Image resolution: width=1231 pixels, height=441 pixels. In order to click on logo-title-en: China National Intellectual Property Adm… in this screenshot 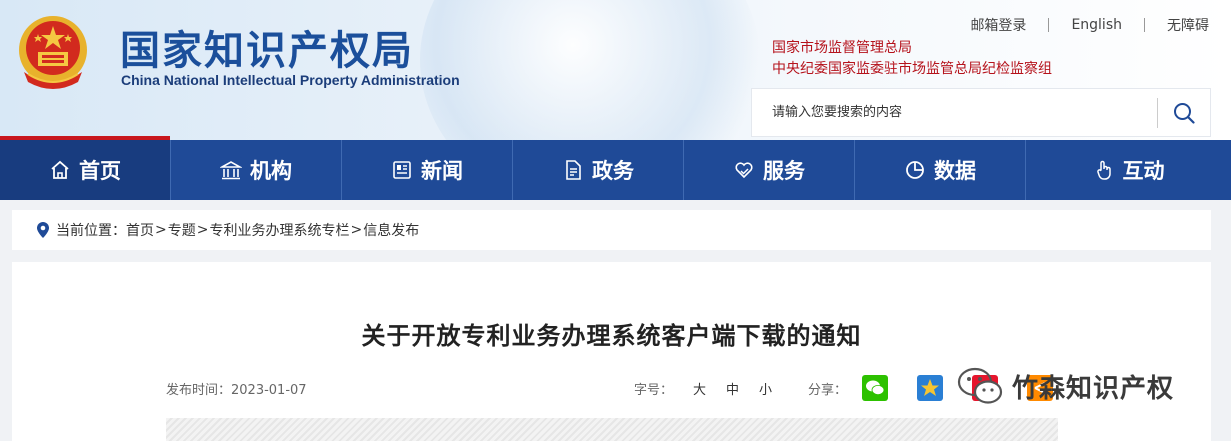, I will do `click(290, 80)`.